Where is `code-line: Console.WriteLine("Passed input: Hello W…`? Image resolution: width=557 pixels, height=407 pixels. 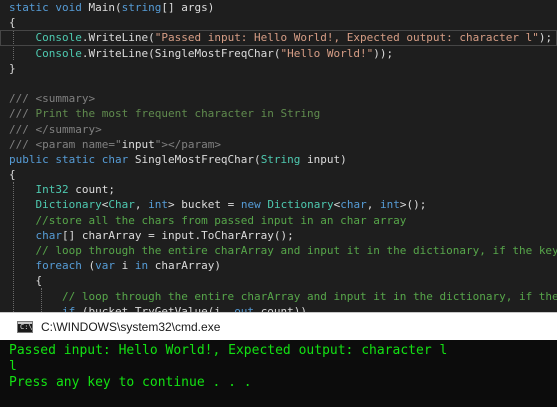 code-line: Console.WriteLine("Passed input: Hello W… is located at coordinates (278, 38).